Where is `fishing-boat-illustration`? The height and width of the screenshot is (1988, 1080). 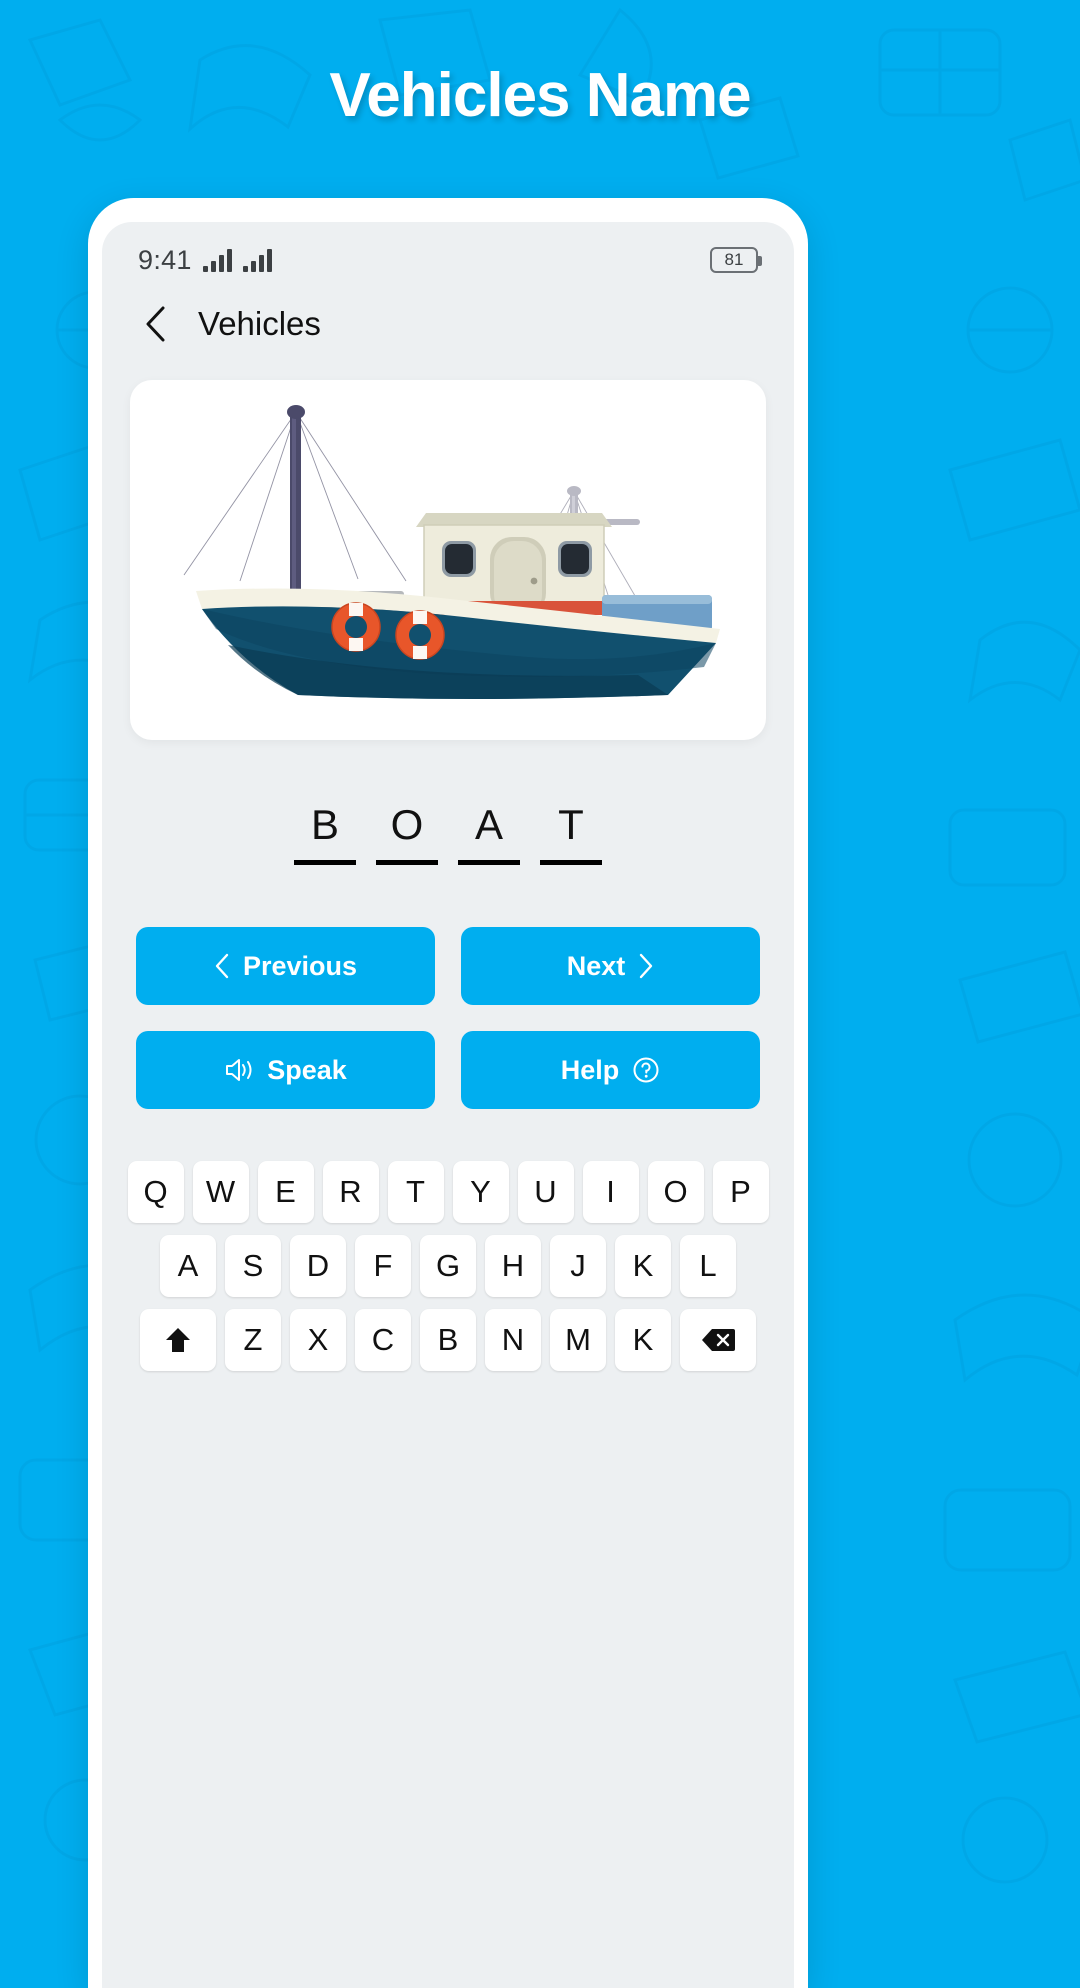 fishing-boat-illustration is located at coordinates (451, 552).